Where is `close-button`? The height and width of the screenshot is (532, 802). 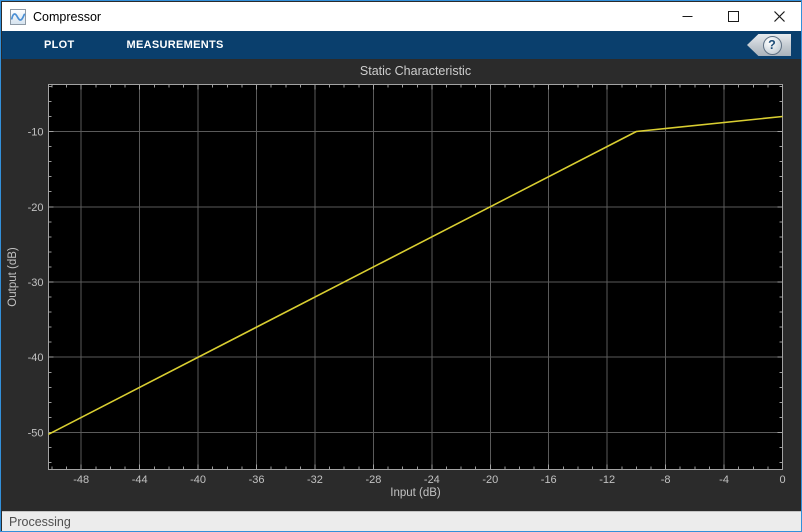
close-button is located at coordinates (778, 16).